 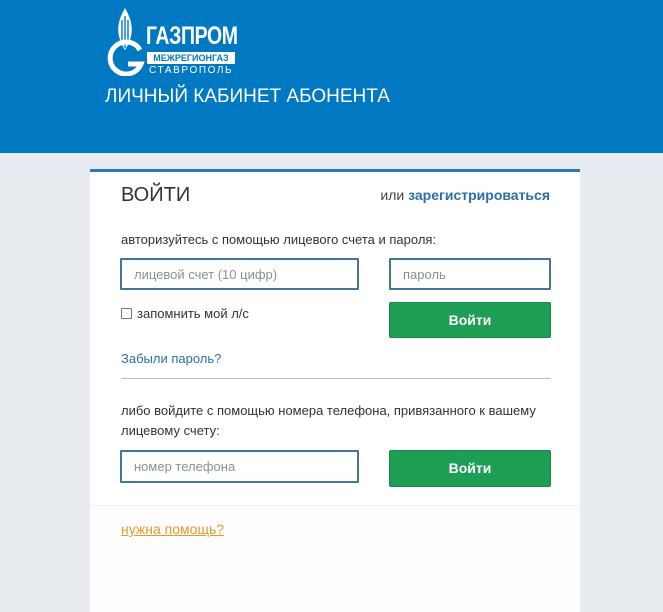 I want to click on forgot-password-link: Забыли пароль?, so click(x=171, y=358).